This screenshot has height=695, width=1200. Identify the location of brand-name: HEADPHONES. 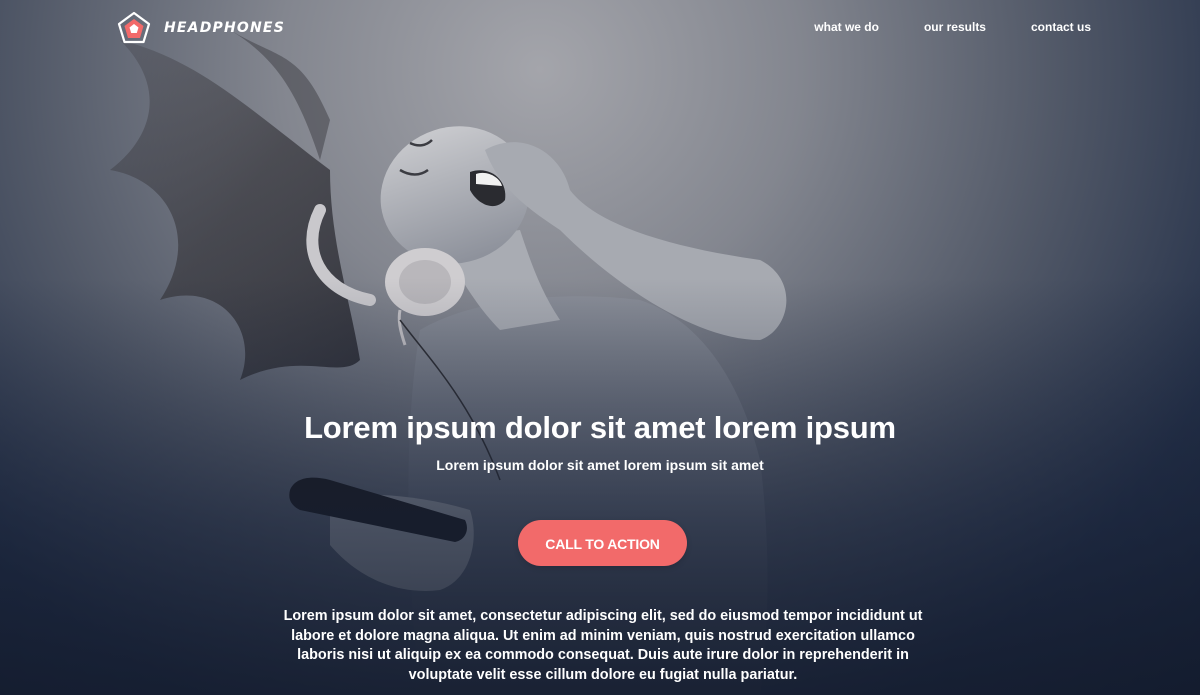
(224, 28).